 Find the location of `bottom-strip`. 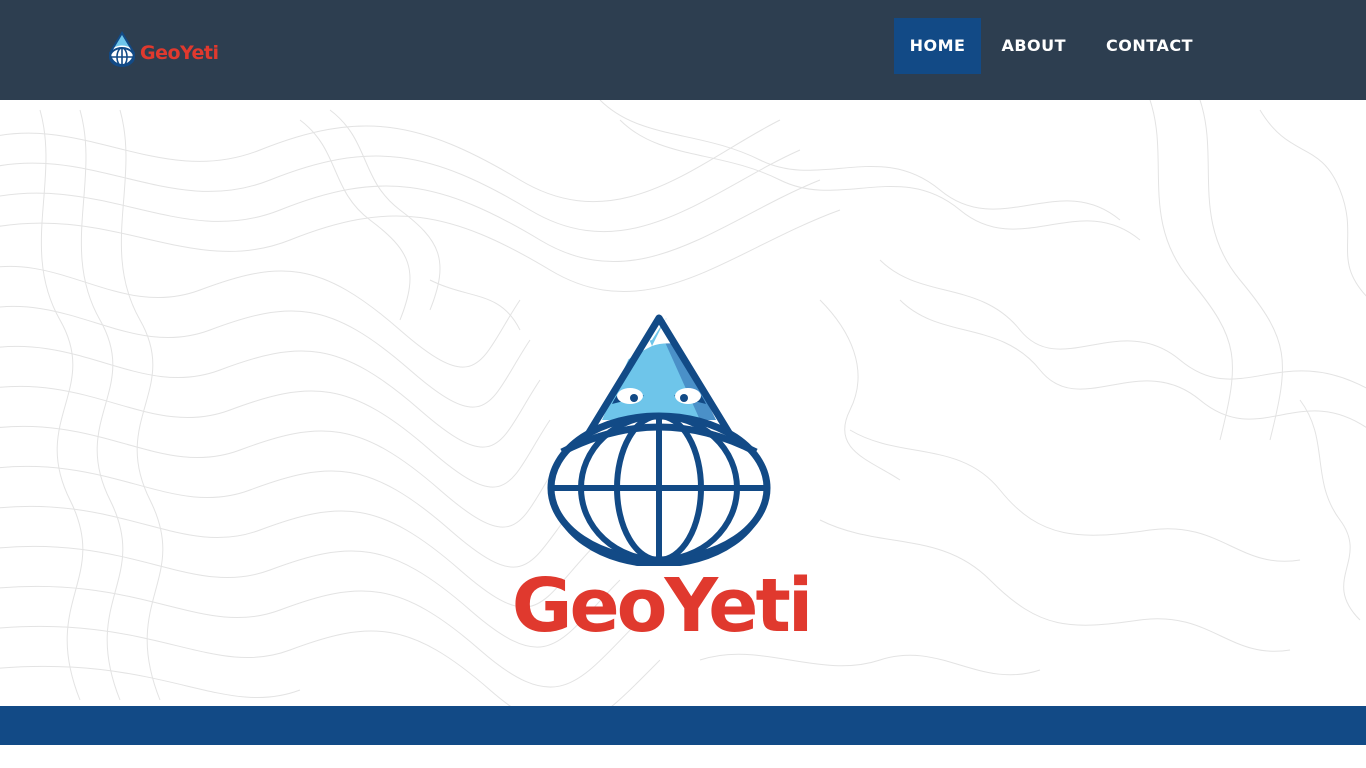

bottom-strip is located at coordinates (683, 756).